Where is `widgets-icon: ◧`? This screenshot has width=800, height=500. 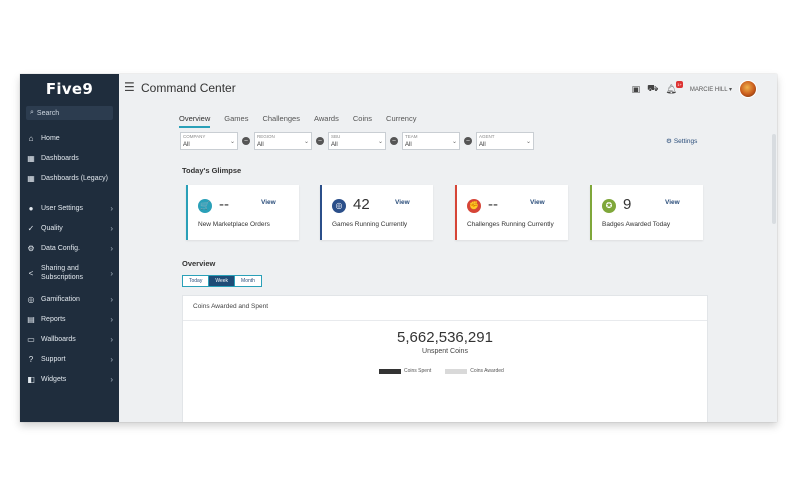 widgets-icon: ◧ is located at coordinates (31, 379).